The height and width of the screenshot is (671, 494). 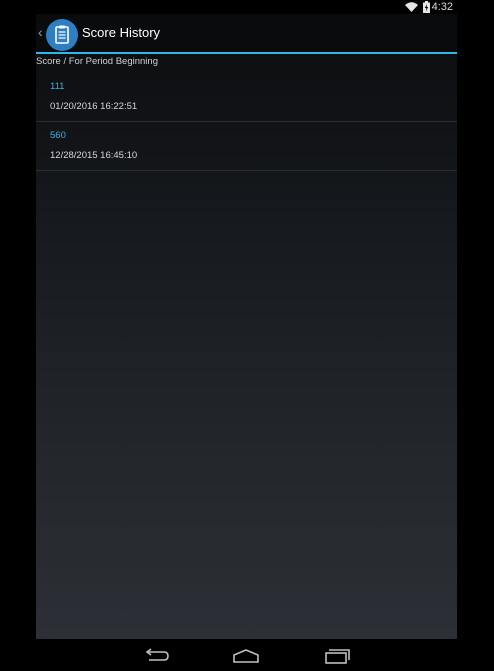 I want to click on clipboard-icon, so click(x=62, y=35).